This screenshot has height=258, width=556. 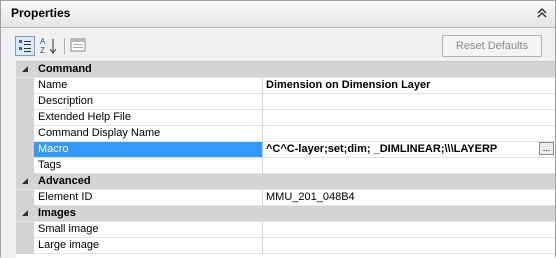 I want to click on alphabetical-button: A Z, so click(x=49, y=46).